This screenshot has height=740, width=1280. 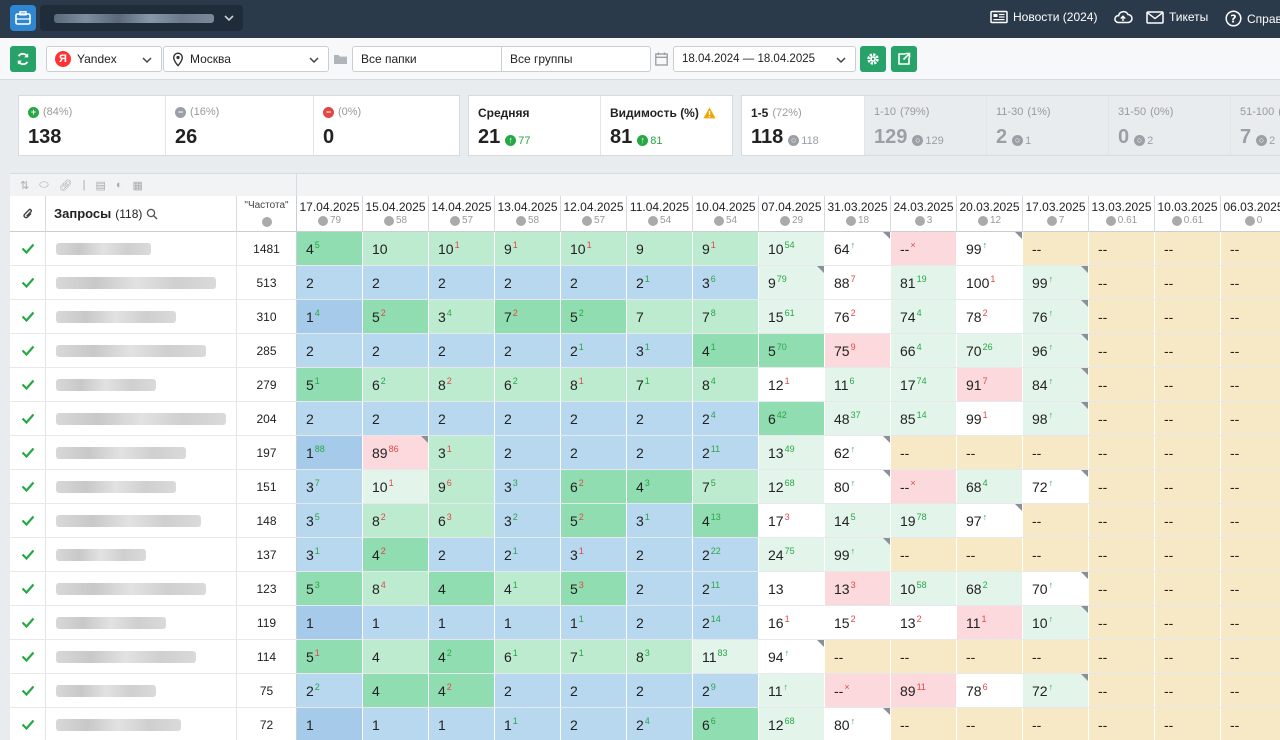 I want to click on frequency-column-header: "Частота", so click(x=267, y=214).